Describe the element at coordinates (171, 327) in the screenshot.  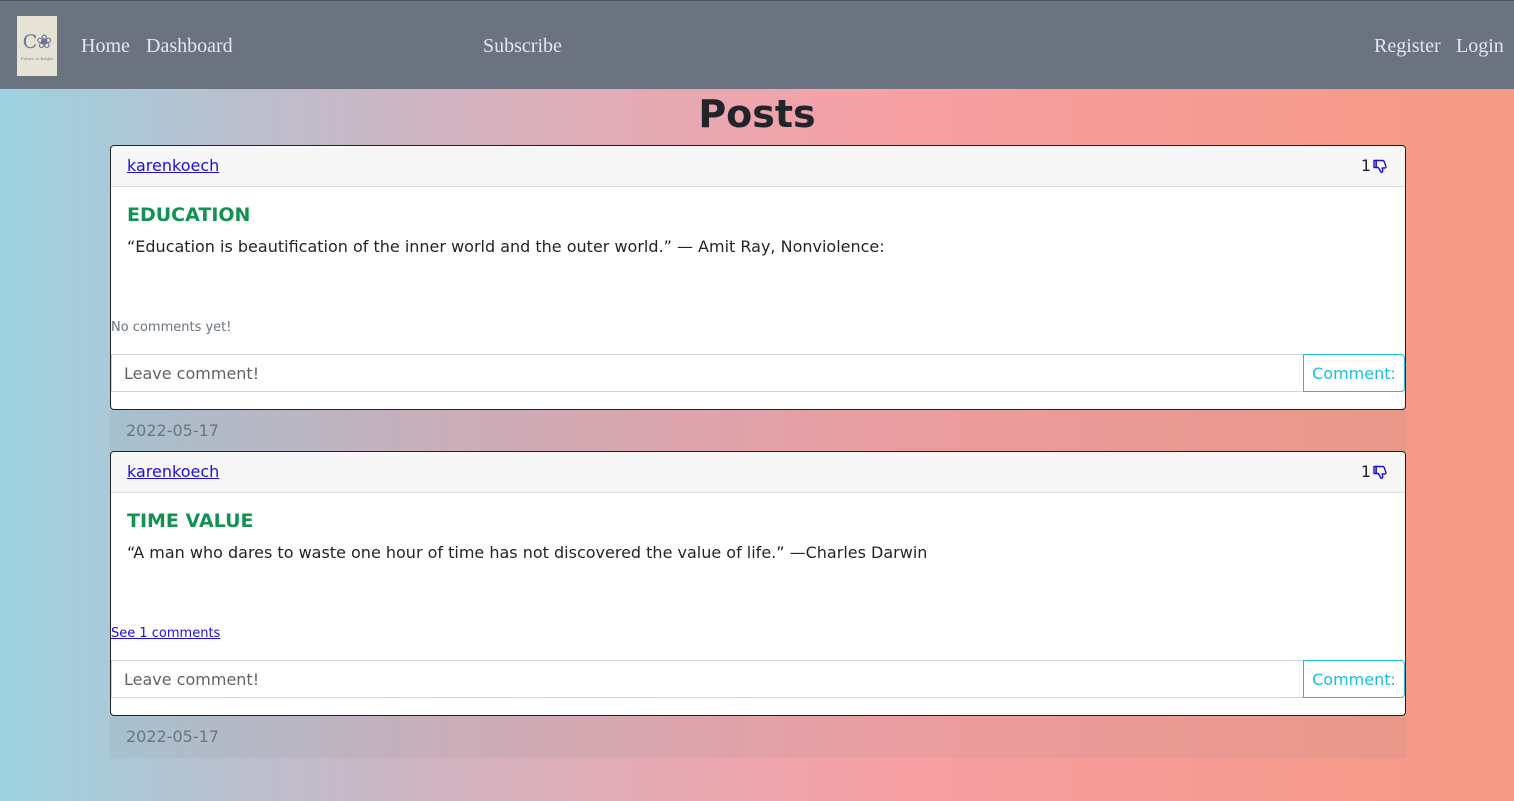
I see `comments-status: No comments yet!` at that location.